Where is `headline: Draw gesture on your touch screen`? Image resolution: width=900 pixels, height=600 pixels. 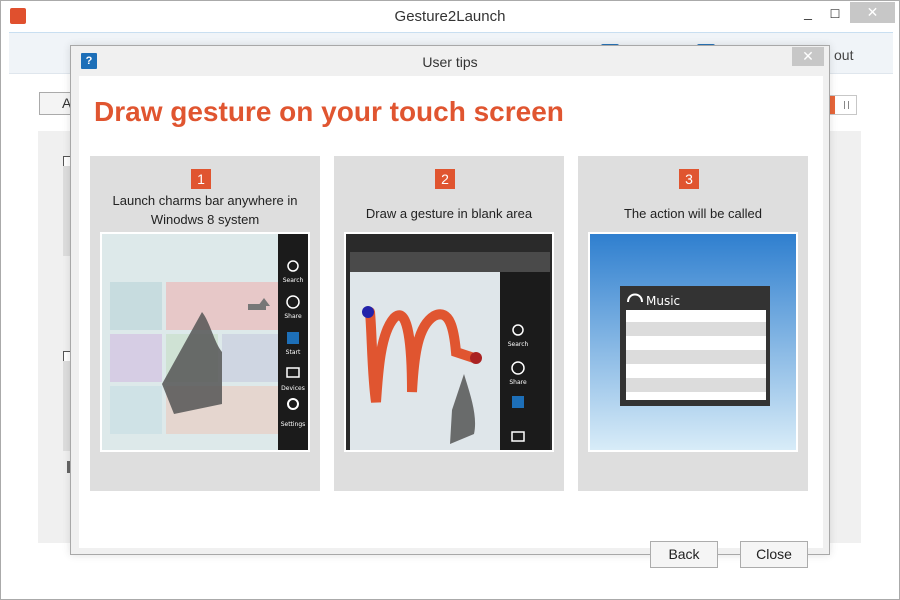
headline: Draw gesture on your touch screen is located at coordinates (329, 111).